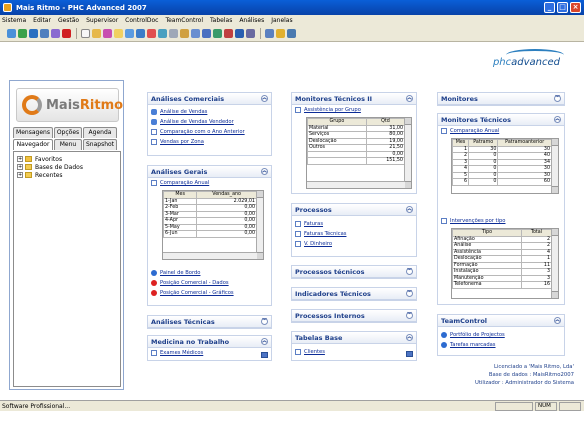 The width and height of the screenshot is (584, 425). What do you see at coordinates (28, 159) in the screenshot?
I see `star-folder-icon` at bounding box center [28, 159].